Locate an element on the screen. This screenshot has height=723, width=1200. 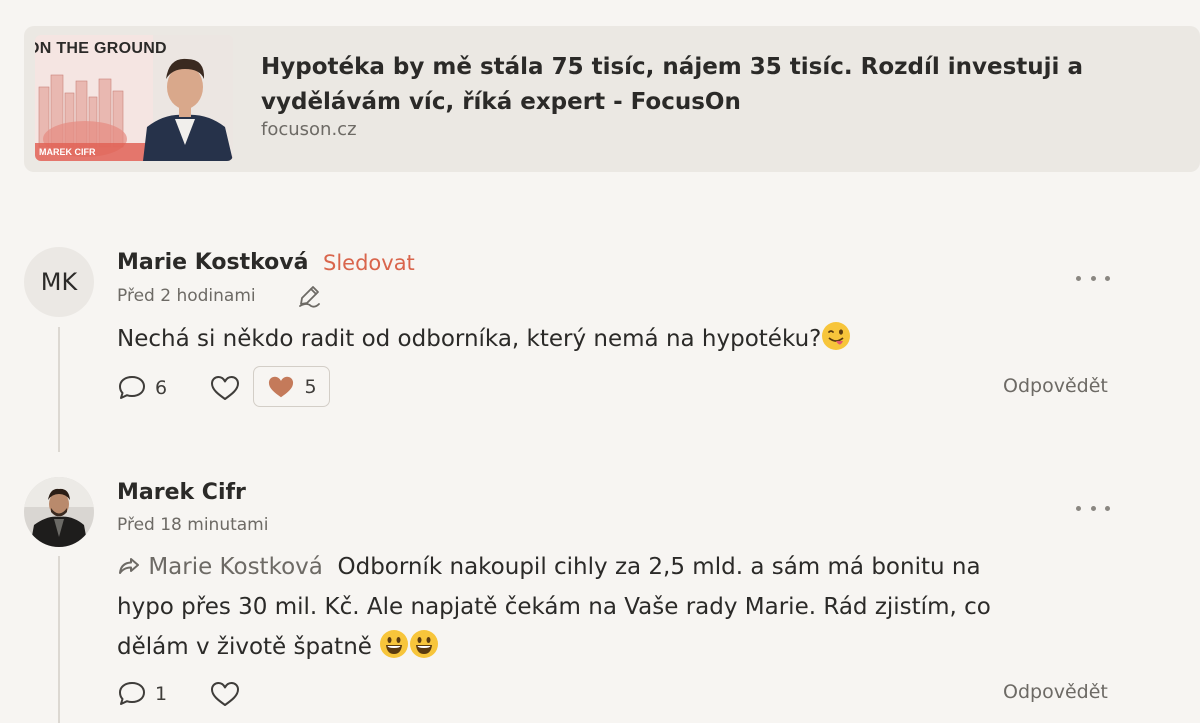
comment-replies-button: 1 is located at coordinates (142, 694).